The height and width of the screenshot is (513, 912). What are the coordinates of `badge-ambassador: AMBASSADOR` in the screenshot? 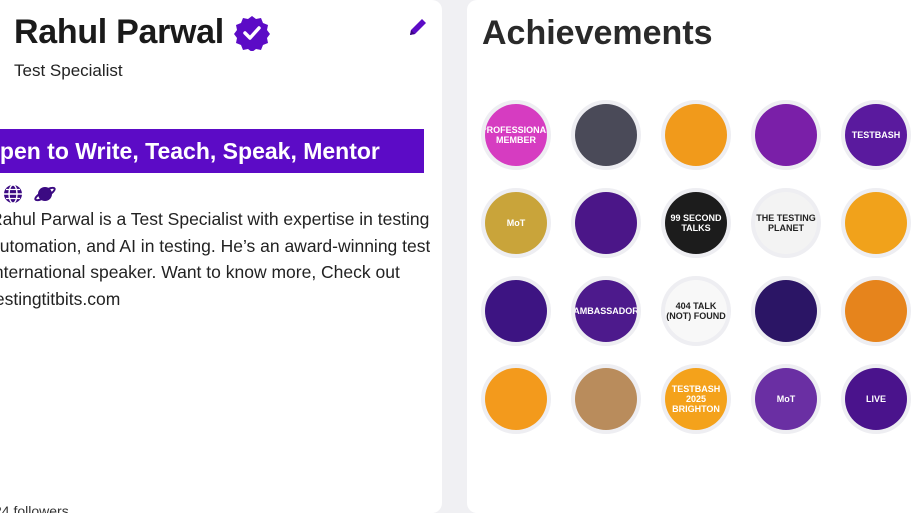 It's located at (606, 311).